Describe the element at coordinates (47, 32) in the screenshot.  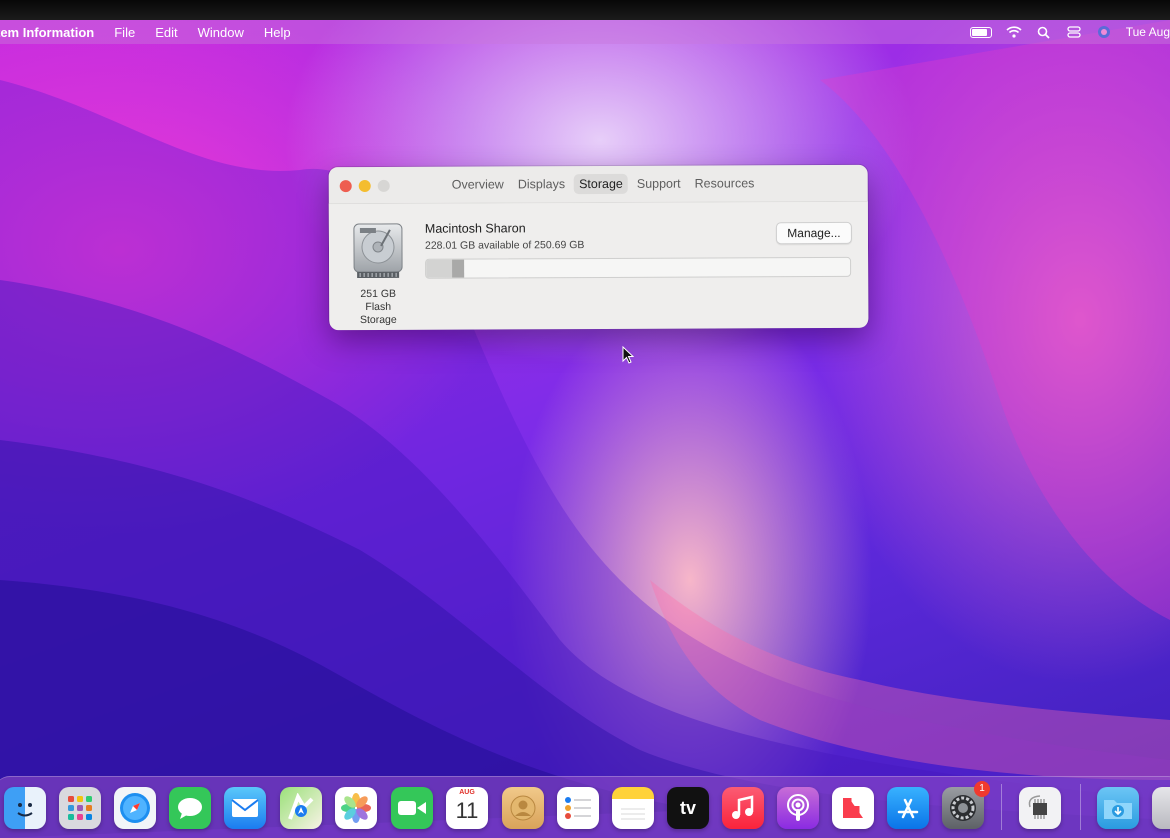
I see `menu-app-name: tem Information` at that location.